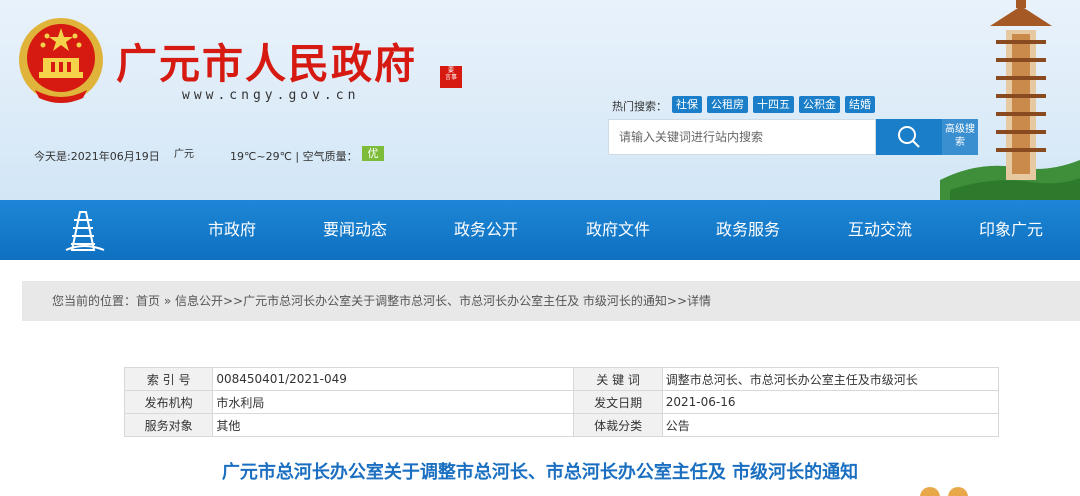 The width and height of the screenshot is (1080, 496). Describe the element at coordinates (271, 95) in the screenshot. I see `site-url: www.cngy.gov.cn` at that location.